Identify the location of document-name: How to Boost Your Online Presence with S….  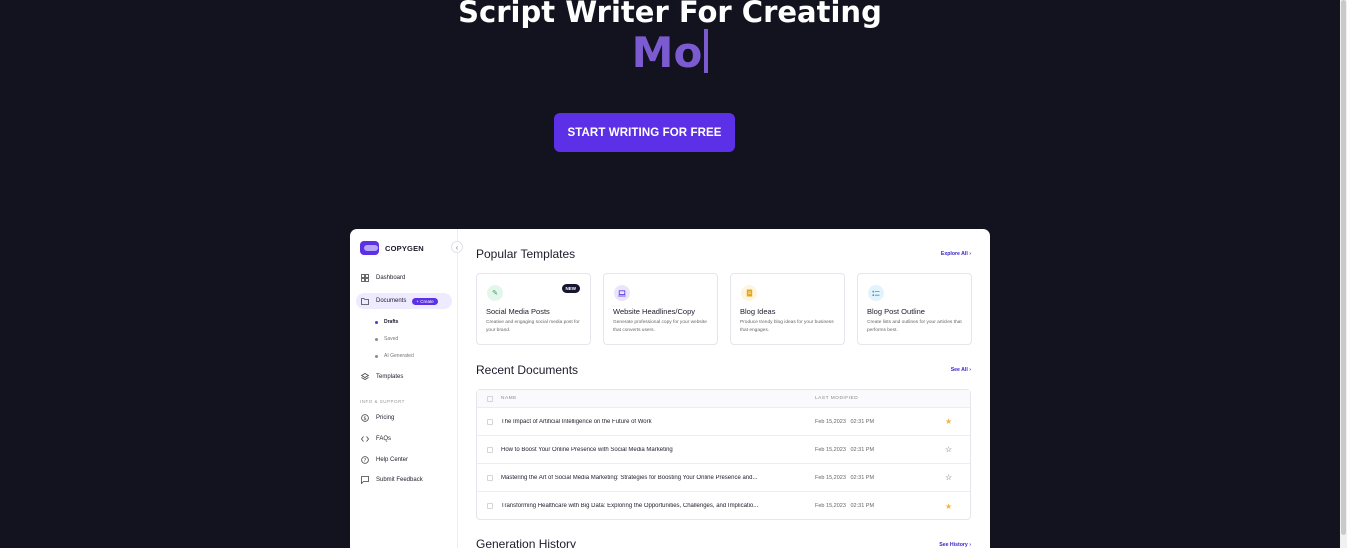
(587, 449).